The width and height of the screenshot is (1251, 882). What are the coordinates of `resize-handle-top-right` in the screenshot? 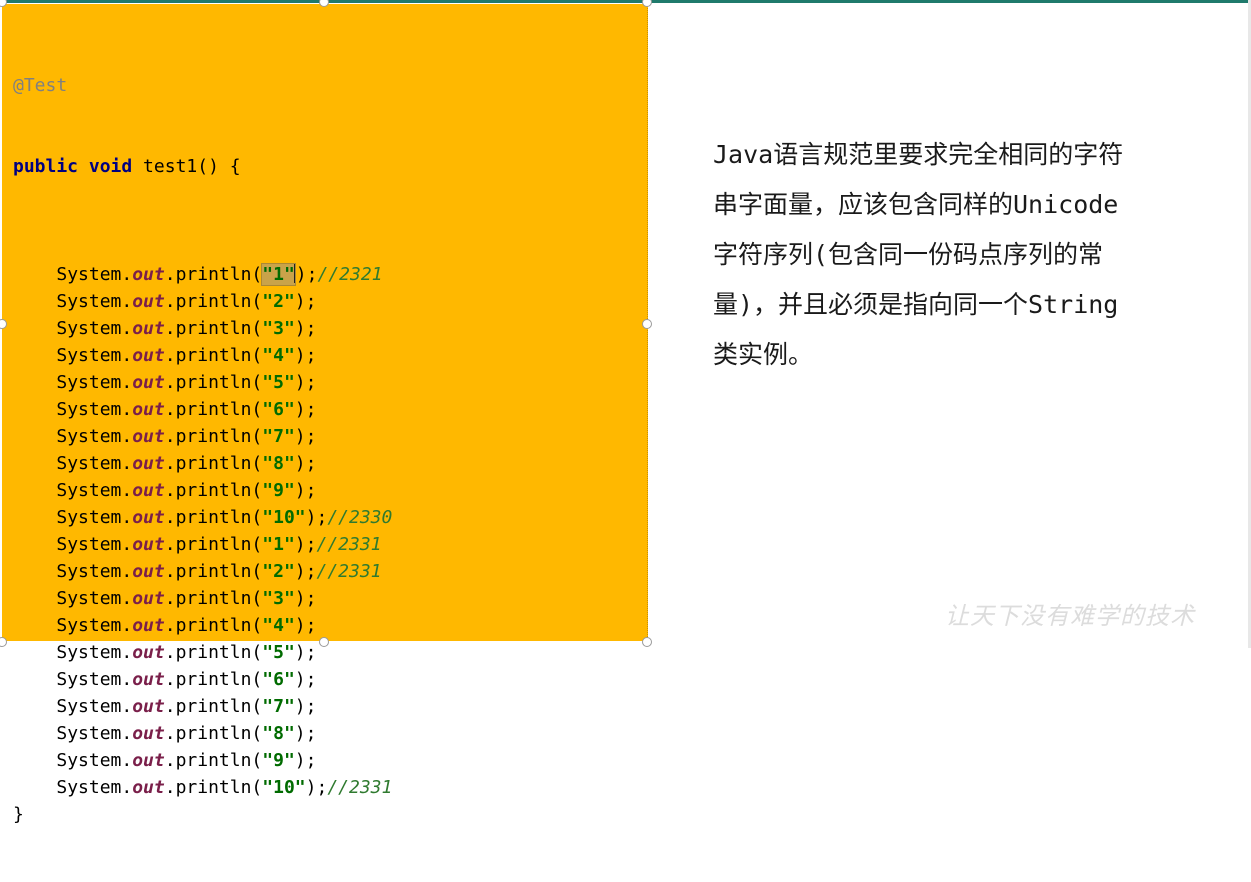 It's located at (647, 3).